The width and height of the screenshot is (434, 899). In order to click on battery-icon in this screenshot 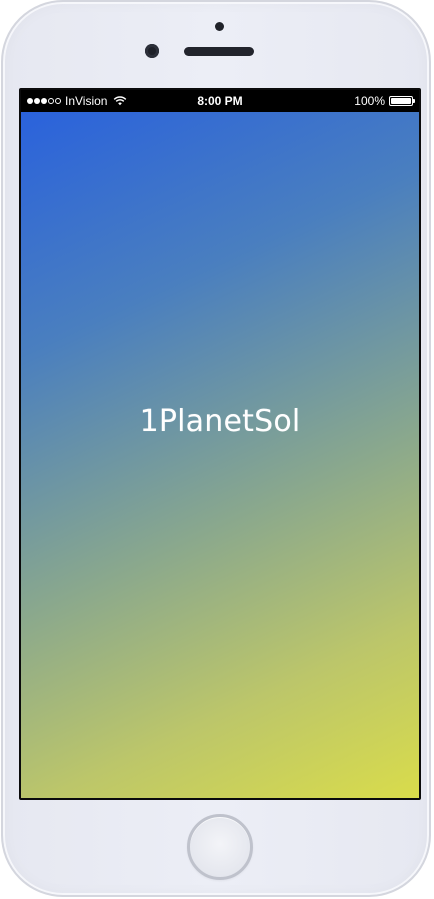, I will do `click(402, 101)`.